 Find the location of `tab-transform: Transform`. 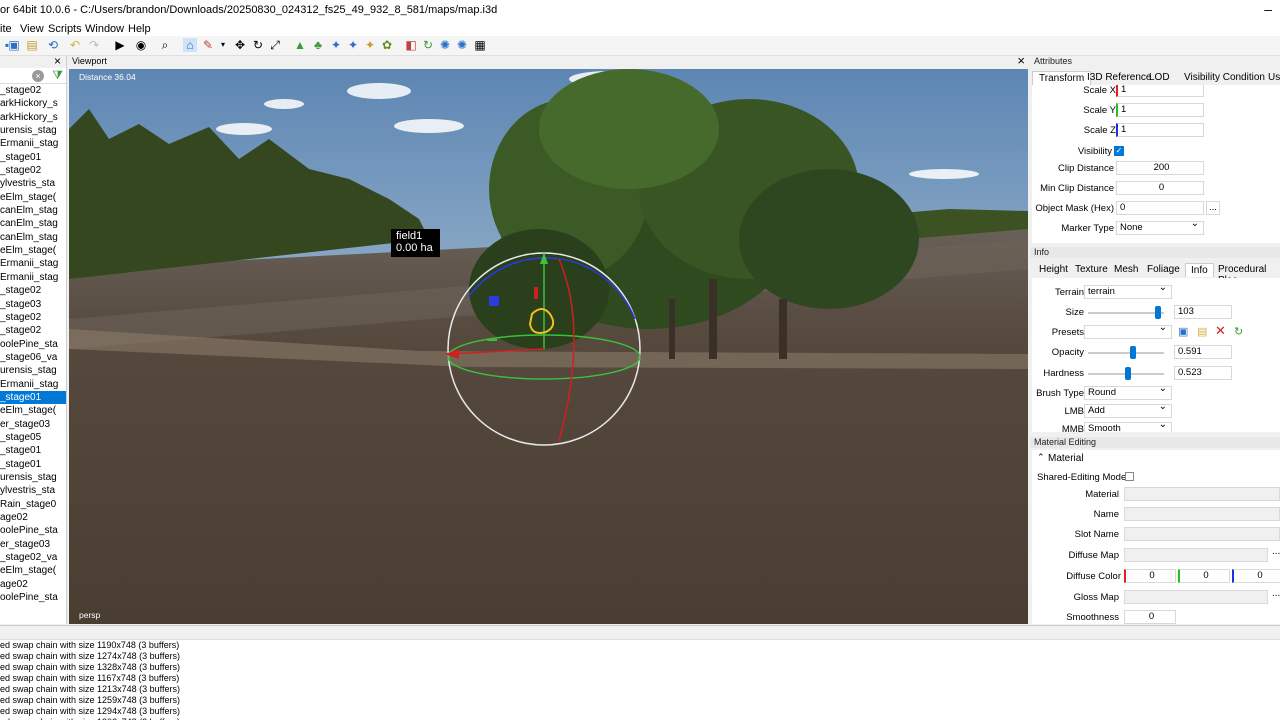

tab-transform: Transform is located at coordinates (1062, 78).